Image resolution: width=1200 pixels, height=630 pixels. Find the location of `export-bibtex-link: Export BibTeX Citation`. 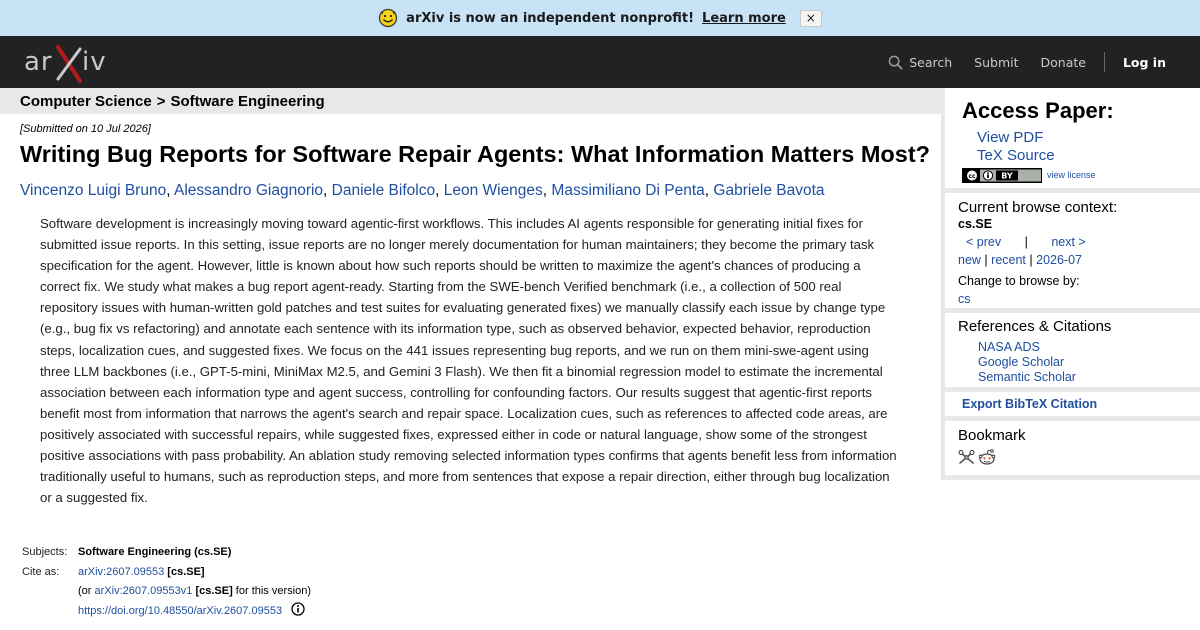

export-bibtex-link: Export BibTeX Citation is located at coordinates (1029, 404).